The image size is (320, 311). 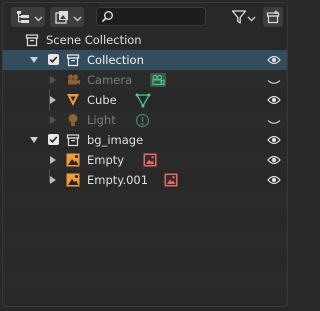 I want to click on search-icon, so click(x=107, y=18).